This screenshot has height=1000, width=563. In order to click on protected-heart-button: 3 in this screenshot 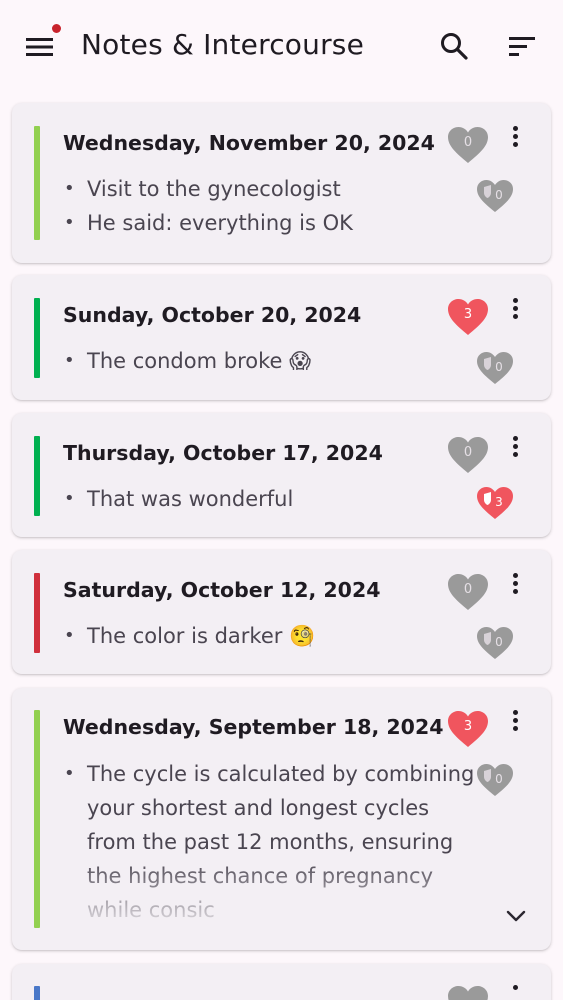, I will do `click(495, 503)`.